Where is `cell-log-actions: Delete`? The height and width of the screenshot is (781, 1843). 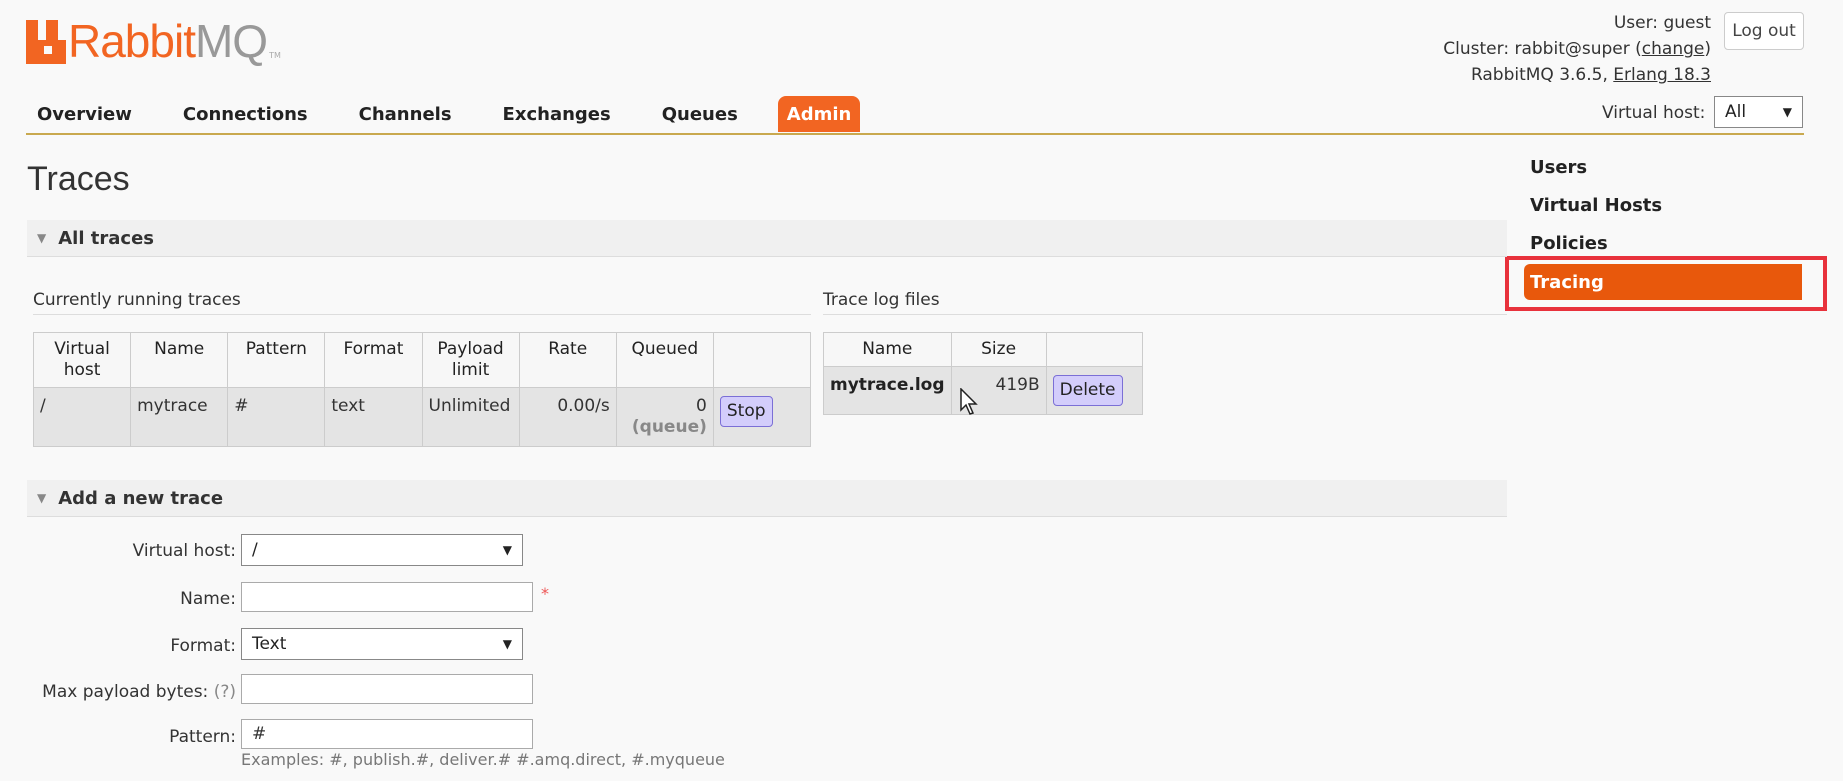 cell-log-actions: Delete is located at coordinates (1094, 390).